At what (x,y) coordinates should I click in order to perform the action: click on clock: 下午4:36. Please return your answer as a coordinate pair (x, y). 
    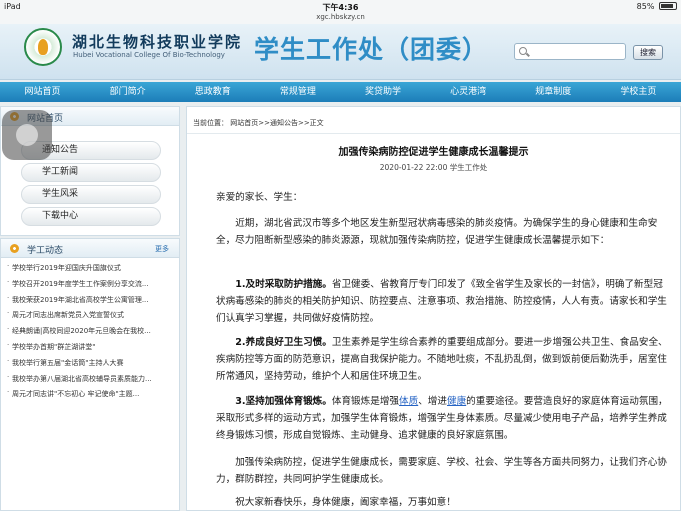
    Looking at the image, I should click on (340, 7).